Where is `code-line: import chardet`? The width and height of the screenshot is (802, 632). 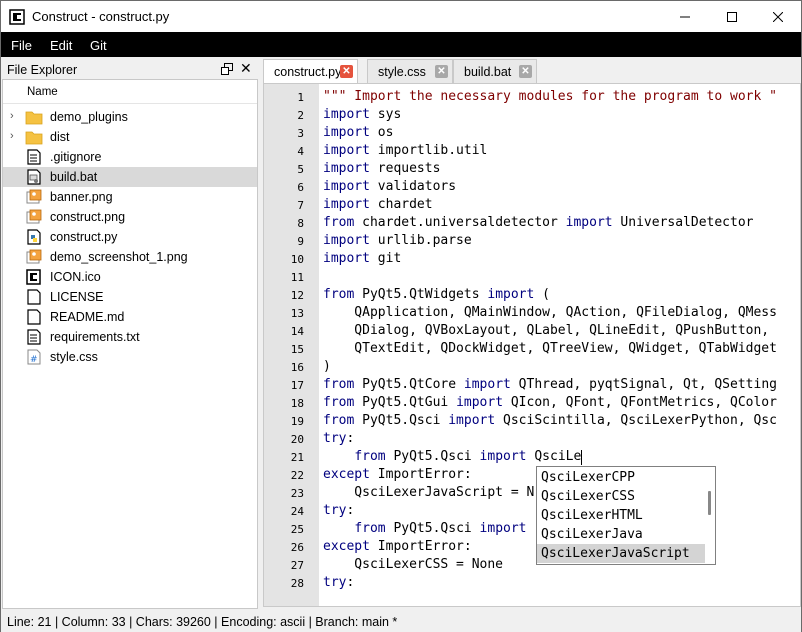
code-line: import chardet is located at coordinates (378, 204).